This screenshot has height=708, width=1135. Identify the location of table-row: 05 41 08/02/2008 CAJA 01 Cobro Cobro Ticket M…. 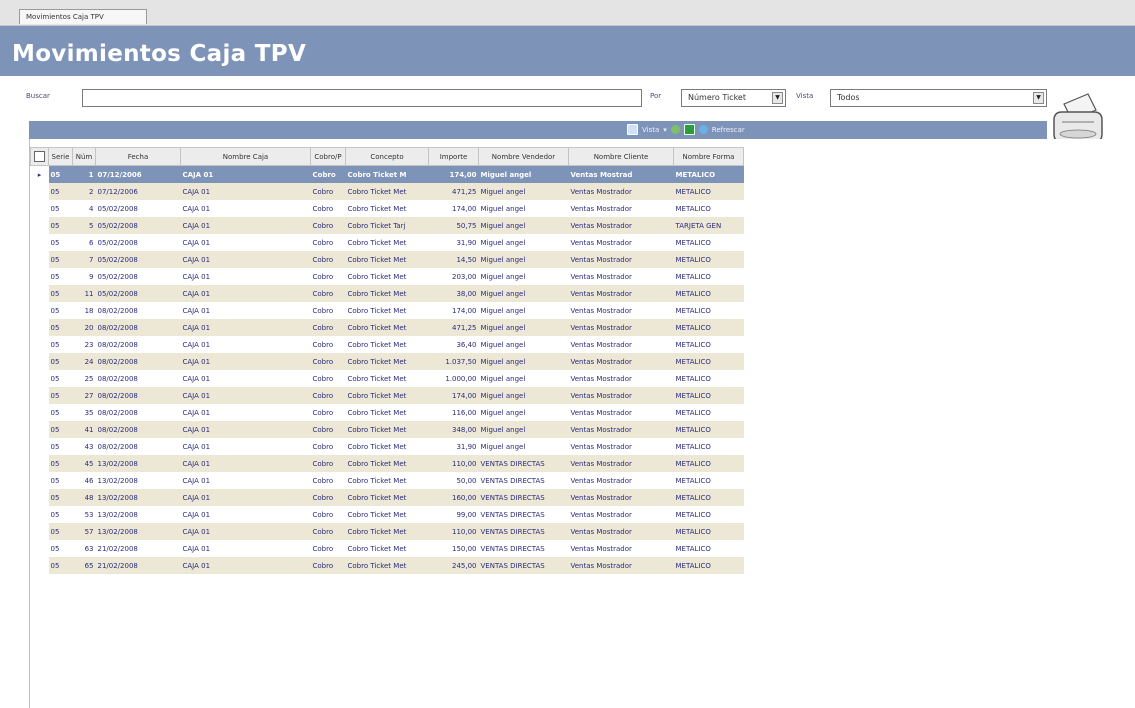
(387, 429).